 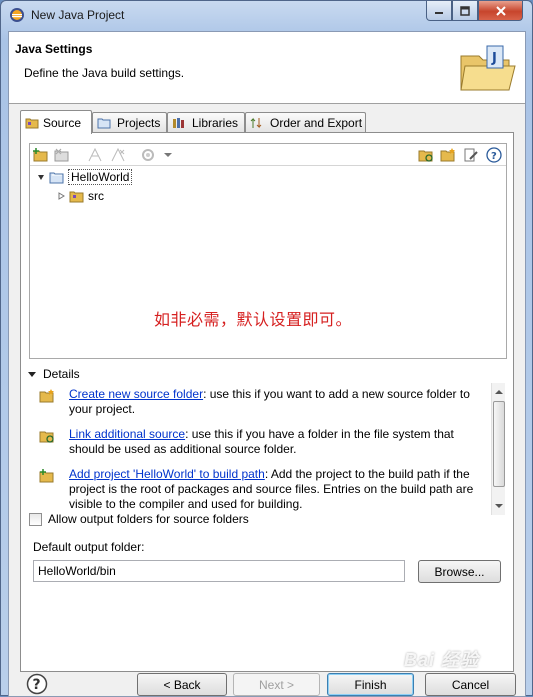 I want to click on configure-exclusion-icon, so click(x=118, y=155).